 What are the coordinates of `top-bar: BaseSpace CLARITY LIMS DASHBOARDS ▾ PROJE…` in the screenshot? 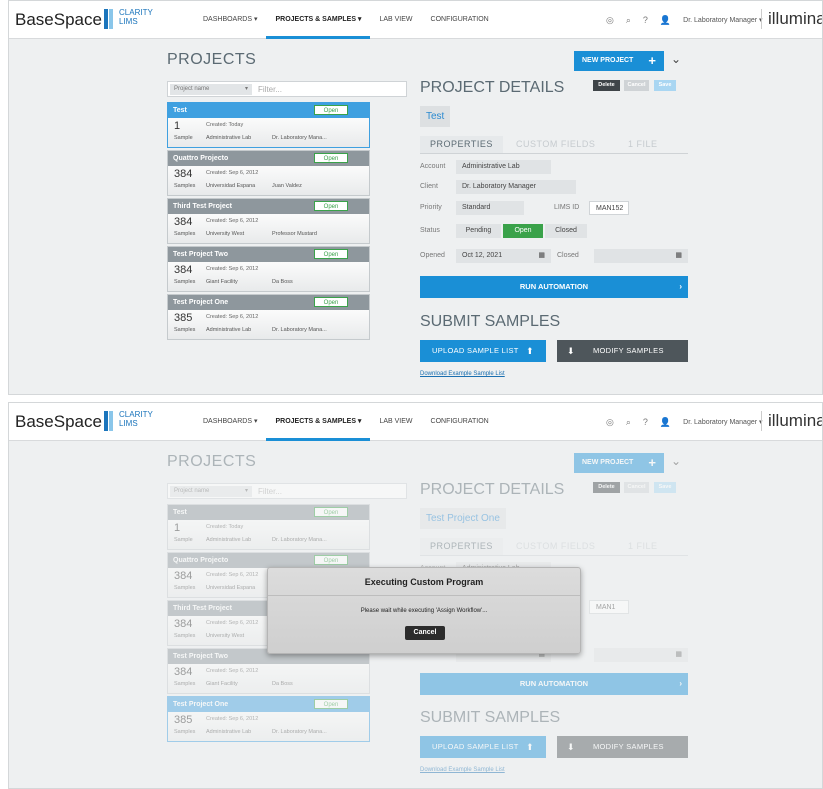 It's located at (415, 422).